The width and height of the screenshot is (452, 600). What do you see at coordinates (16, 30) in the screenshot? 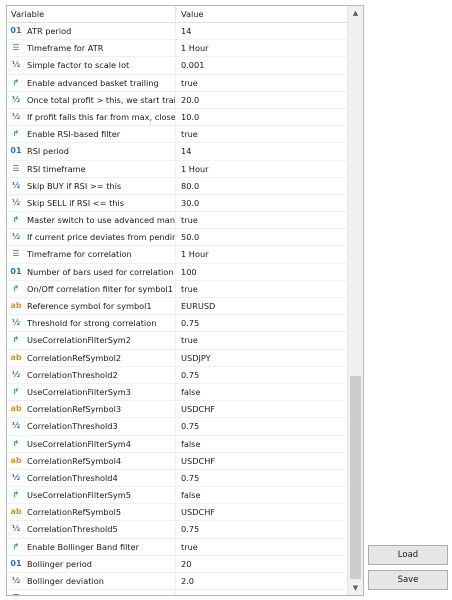
I see `integer-type-icon: 01` at bounding box center [16, 30].